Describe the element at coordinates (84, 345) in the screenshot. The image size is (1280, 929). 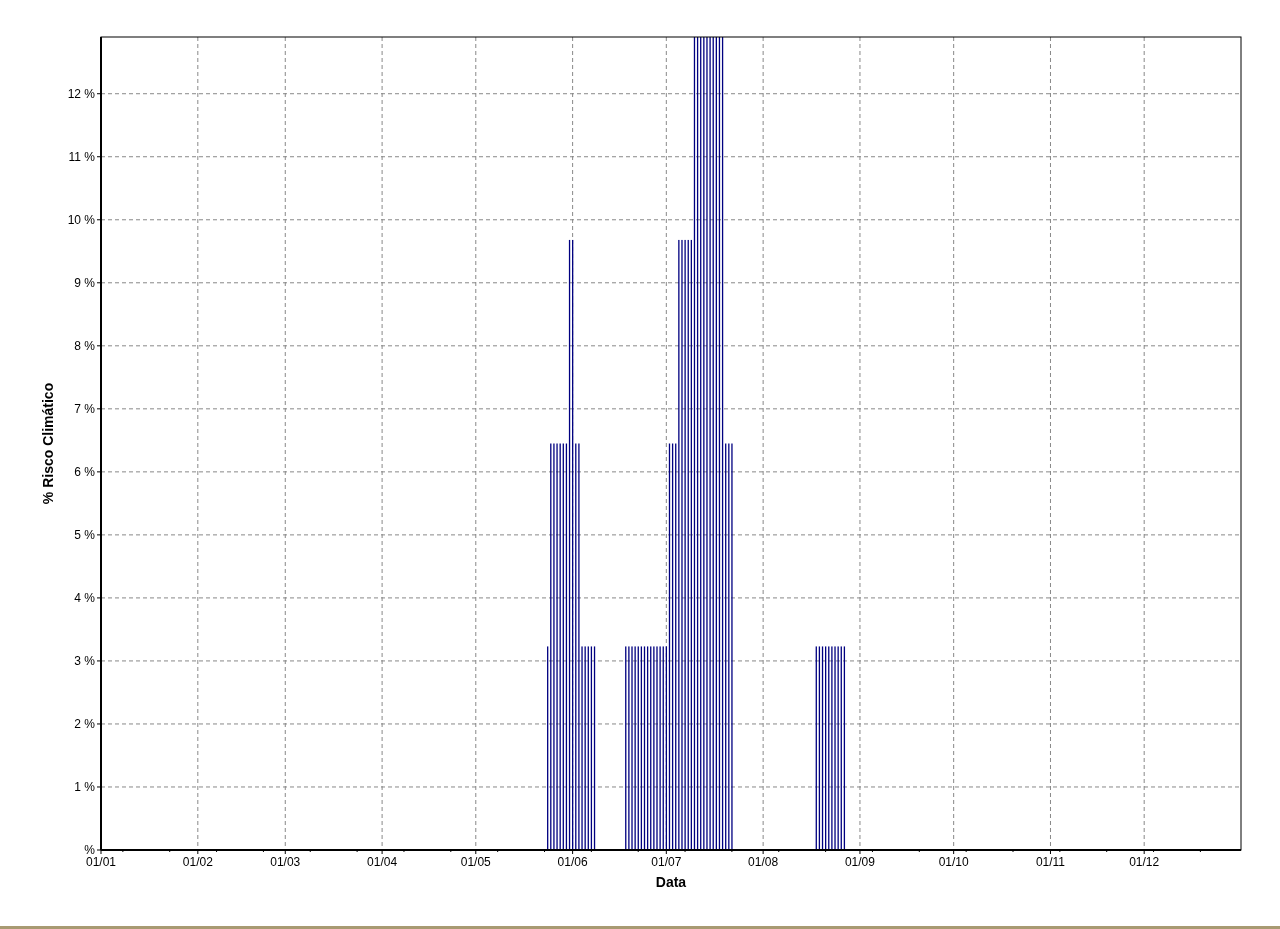
I see `y-tick-label: 8 %` at that location.